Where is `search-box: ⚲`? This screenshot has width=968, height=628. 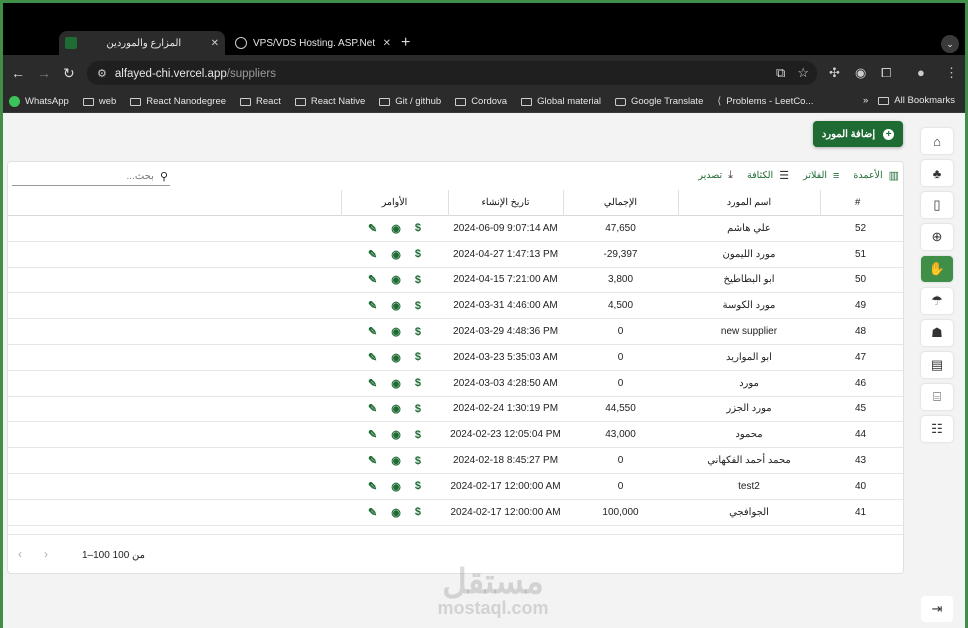
search-box: ⚲ is located at coordinates (91, 177).